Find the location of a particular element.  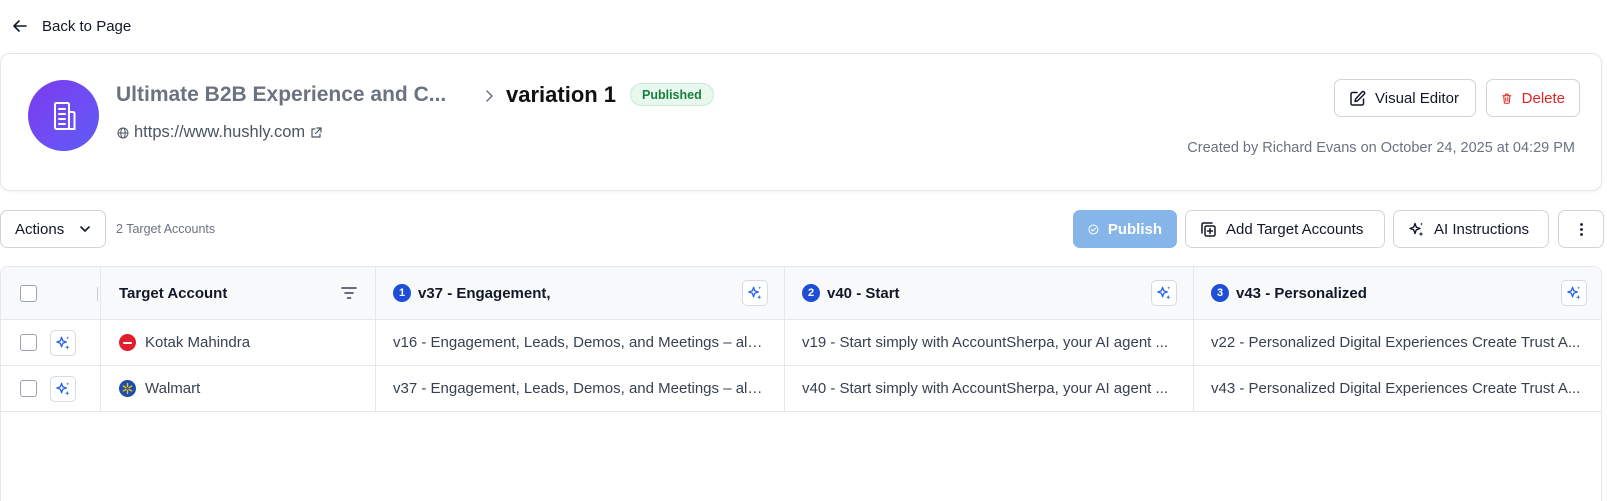

page-url-text: https://www.hushly.com is located at coordinates (220, 132).